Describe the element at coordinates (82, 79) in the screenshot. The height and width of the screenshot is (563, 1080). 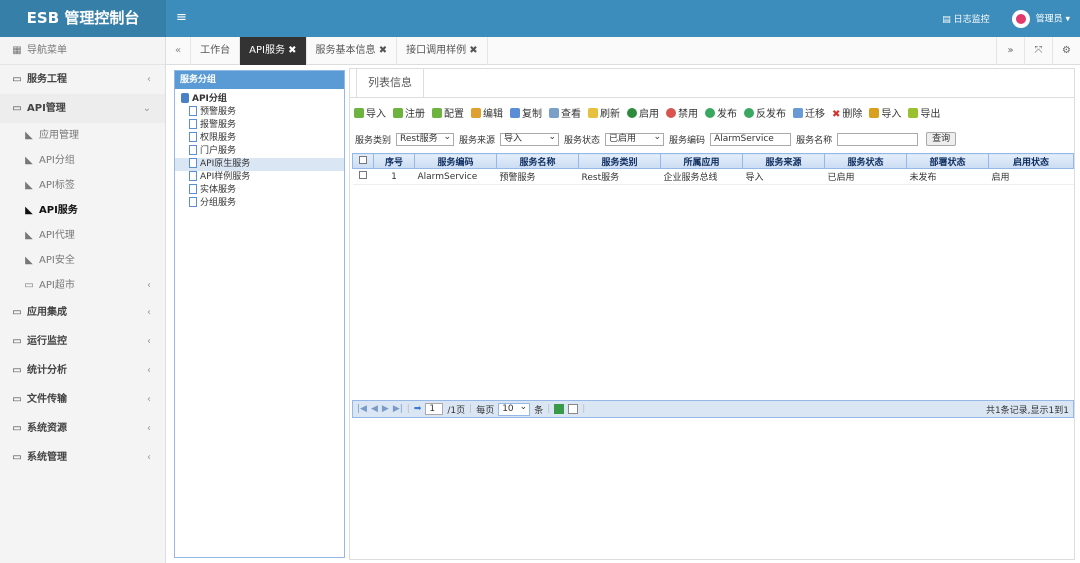
I see `sidebar-item-service-project: ▭ 服务工程 ‹` at that location.